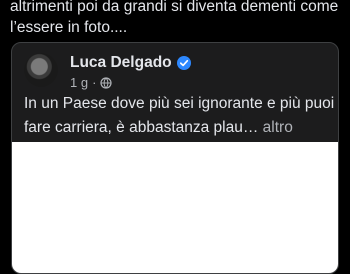 The width and height of the screenshot is (350, 274). I want to click on post-time: 1 g, so click(79, 82).